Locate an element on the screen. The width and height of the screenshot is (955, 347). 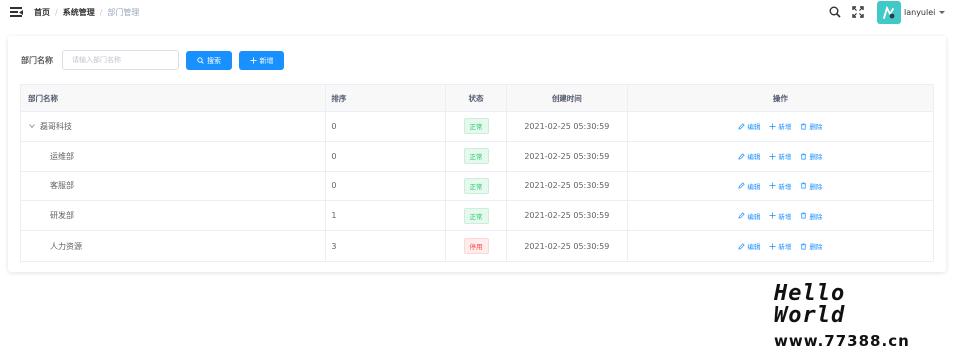
username: lanyulei is located at coordinates (919, 12).